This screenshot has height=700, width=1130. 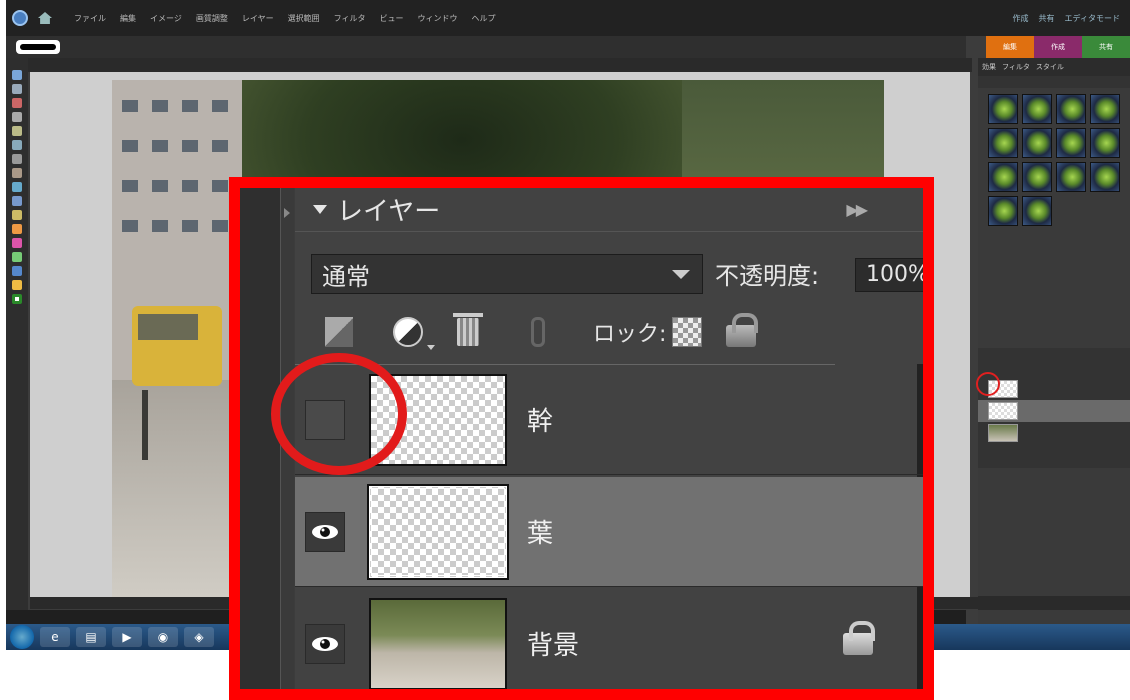 What do you see at coordinates (540, 419) in the screenshot?
I see `layer-name: 幹` at bounding box center [540, 419].